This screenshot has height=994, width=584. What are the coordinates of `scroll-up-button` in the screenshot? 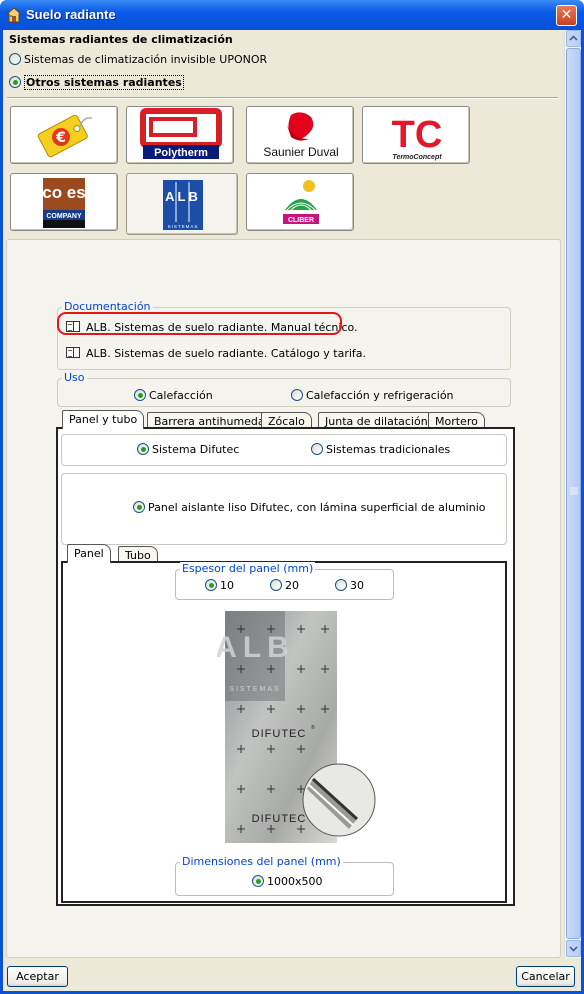 It's located at (573, 38).